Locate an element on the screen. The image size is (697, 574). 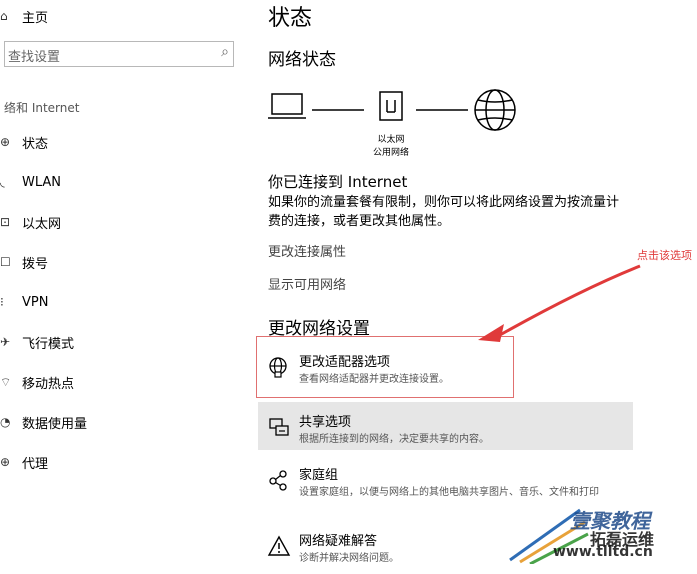
watermark-url: www.tlltd.cn is located at coordinates (603, 552).